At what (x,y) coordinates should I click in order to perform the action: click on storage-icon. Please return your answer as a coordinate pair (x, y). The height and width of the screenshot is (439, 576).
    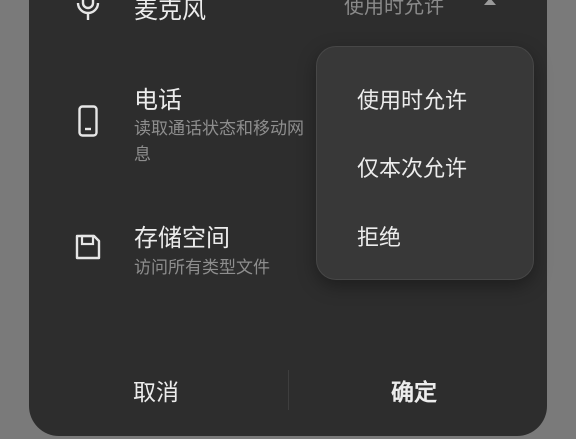
    Looking at the image, I should click on (88, 247).